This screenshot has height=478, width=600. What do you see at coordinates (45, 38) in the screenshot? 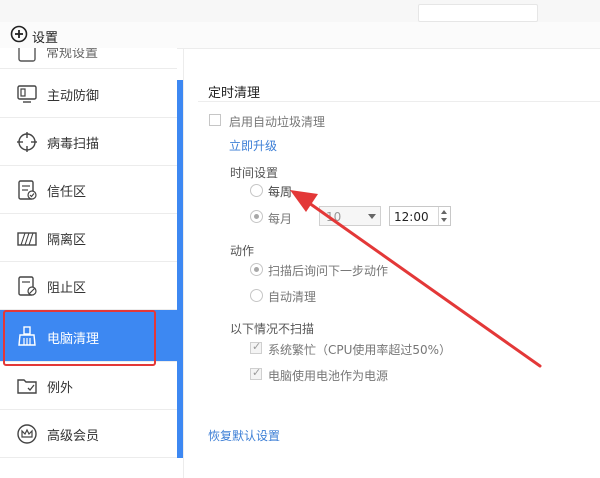
I see `window-title: 设置` at bounding box center [45, 38].